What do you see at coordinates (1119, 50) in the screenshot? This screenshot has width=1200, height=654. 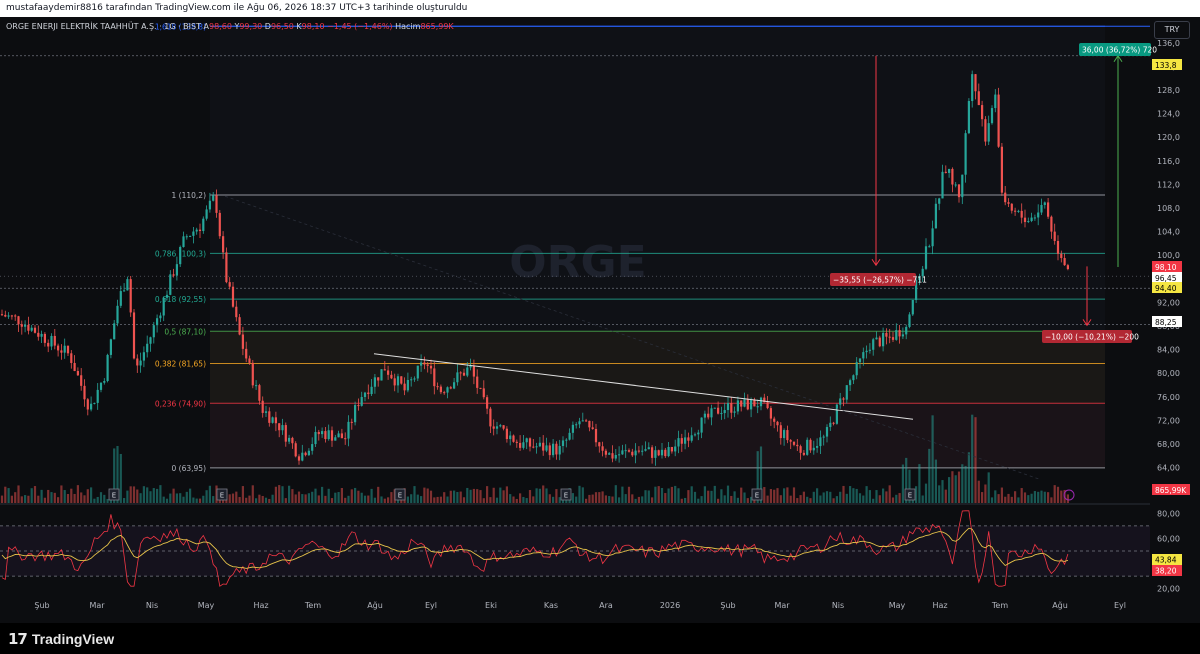 I see `measure-label-text: 36,00 (36,72%) 720` at bounding box center [1119, 50].